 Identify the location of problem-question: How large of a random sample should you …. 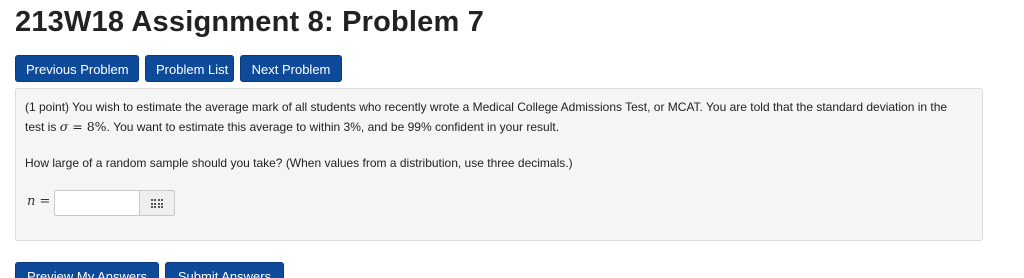
(299, 163).